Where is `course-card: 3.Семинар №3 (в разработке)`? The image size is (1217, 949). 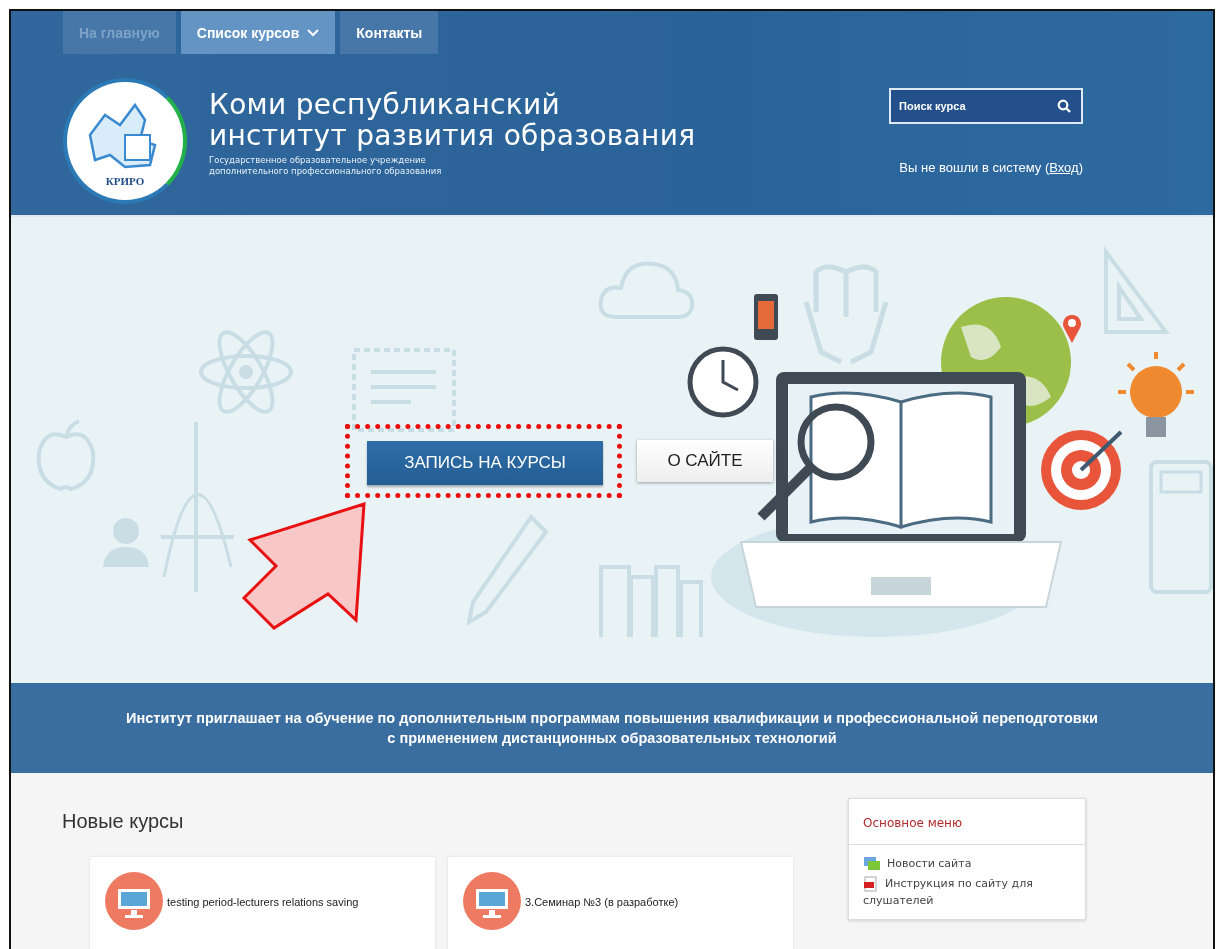
course-card: 3.Семинар №3 (в разработке) is located at coordinates (620, 903).